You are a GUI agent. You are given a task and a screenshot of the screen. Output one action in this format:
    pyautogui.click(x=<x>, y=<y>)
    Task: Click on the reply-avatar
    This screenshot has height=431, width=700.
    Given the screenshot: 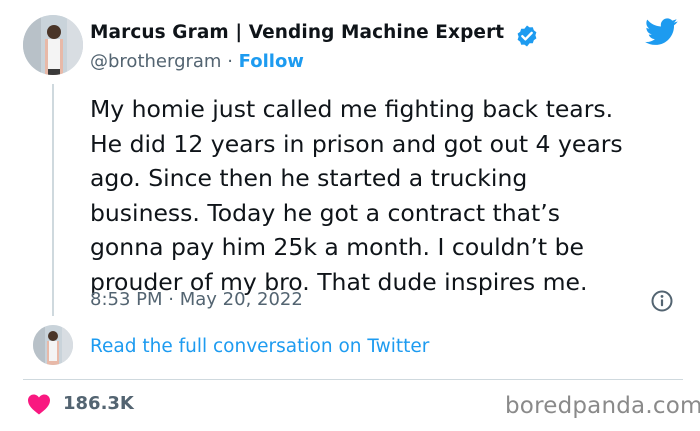 What is the action you would take?
    pyautogui.click(x=53, y=345)
    